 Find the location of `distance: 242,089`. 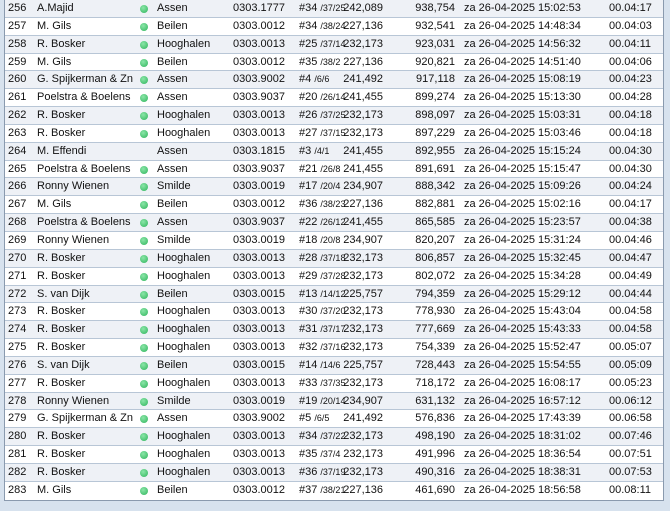

distance: 242,089 is located at coordinates (363, 8).